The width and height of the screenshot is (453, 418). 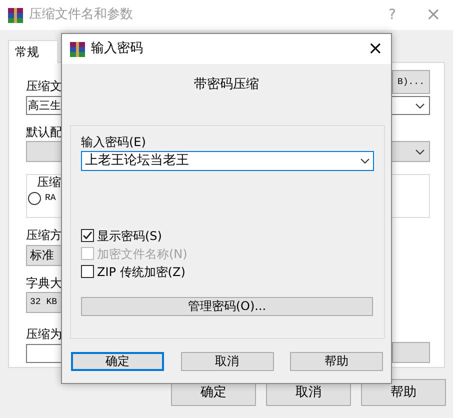 I want to click on field-label: 压缩方, so click(x=44, y=235).